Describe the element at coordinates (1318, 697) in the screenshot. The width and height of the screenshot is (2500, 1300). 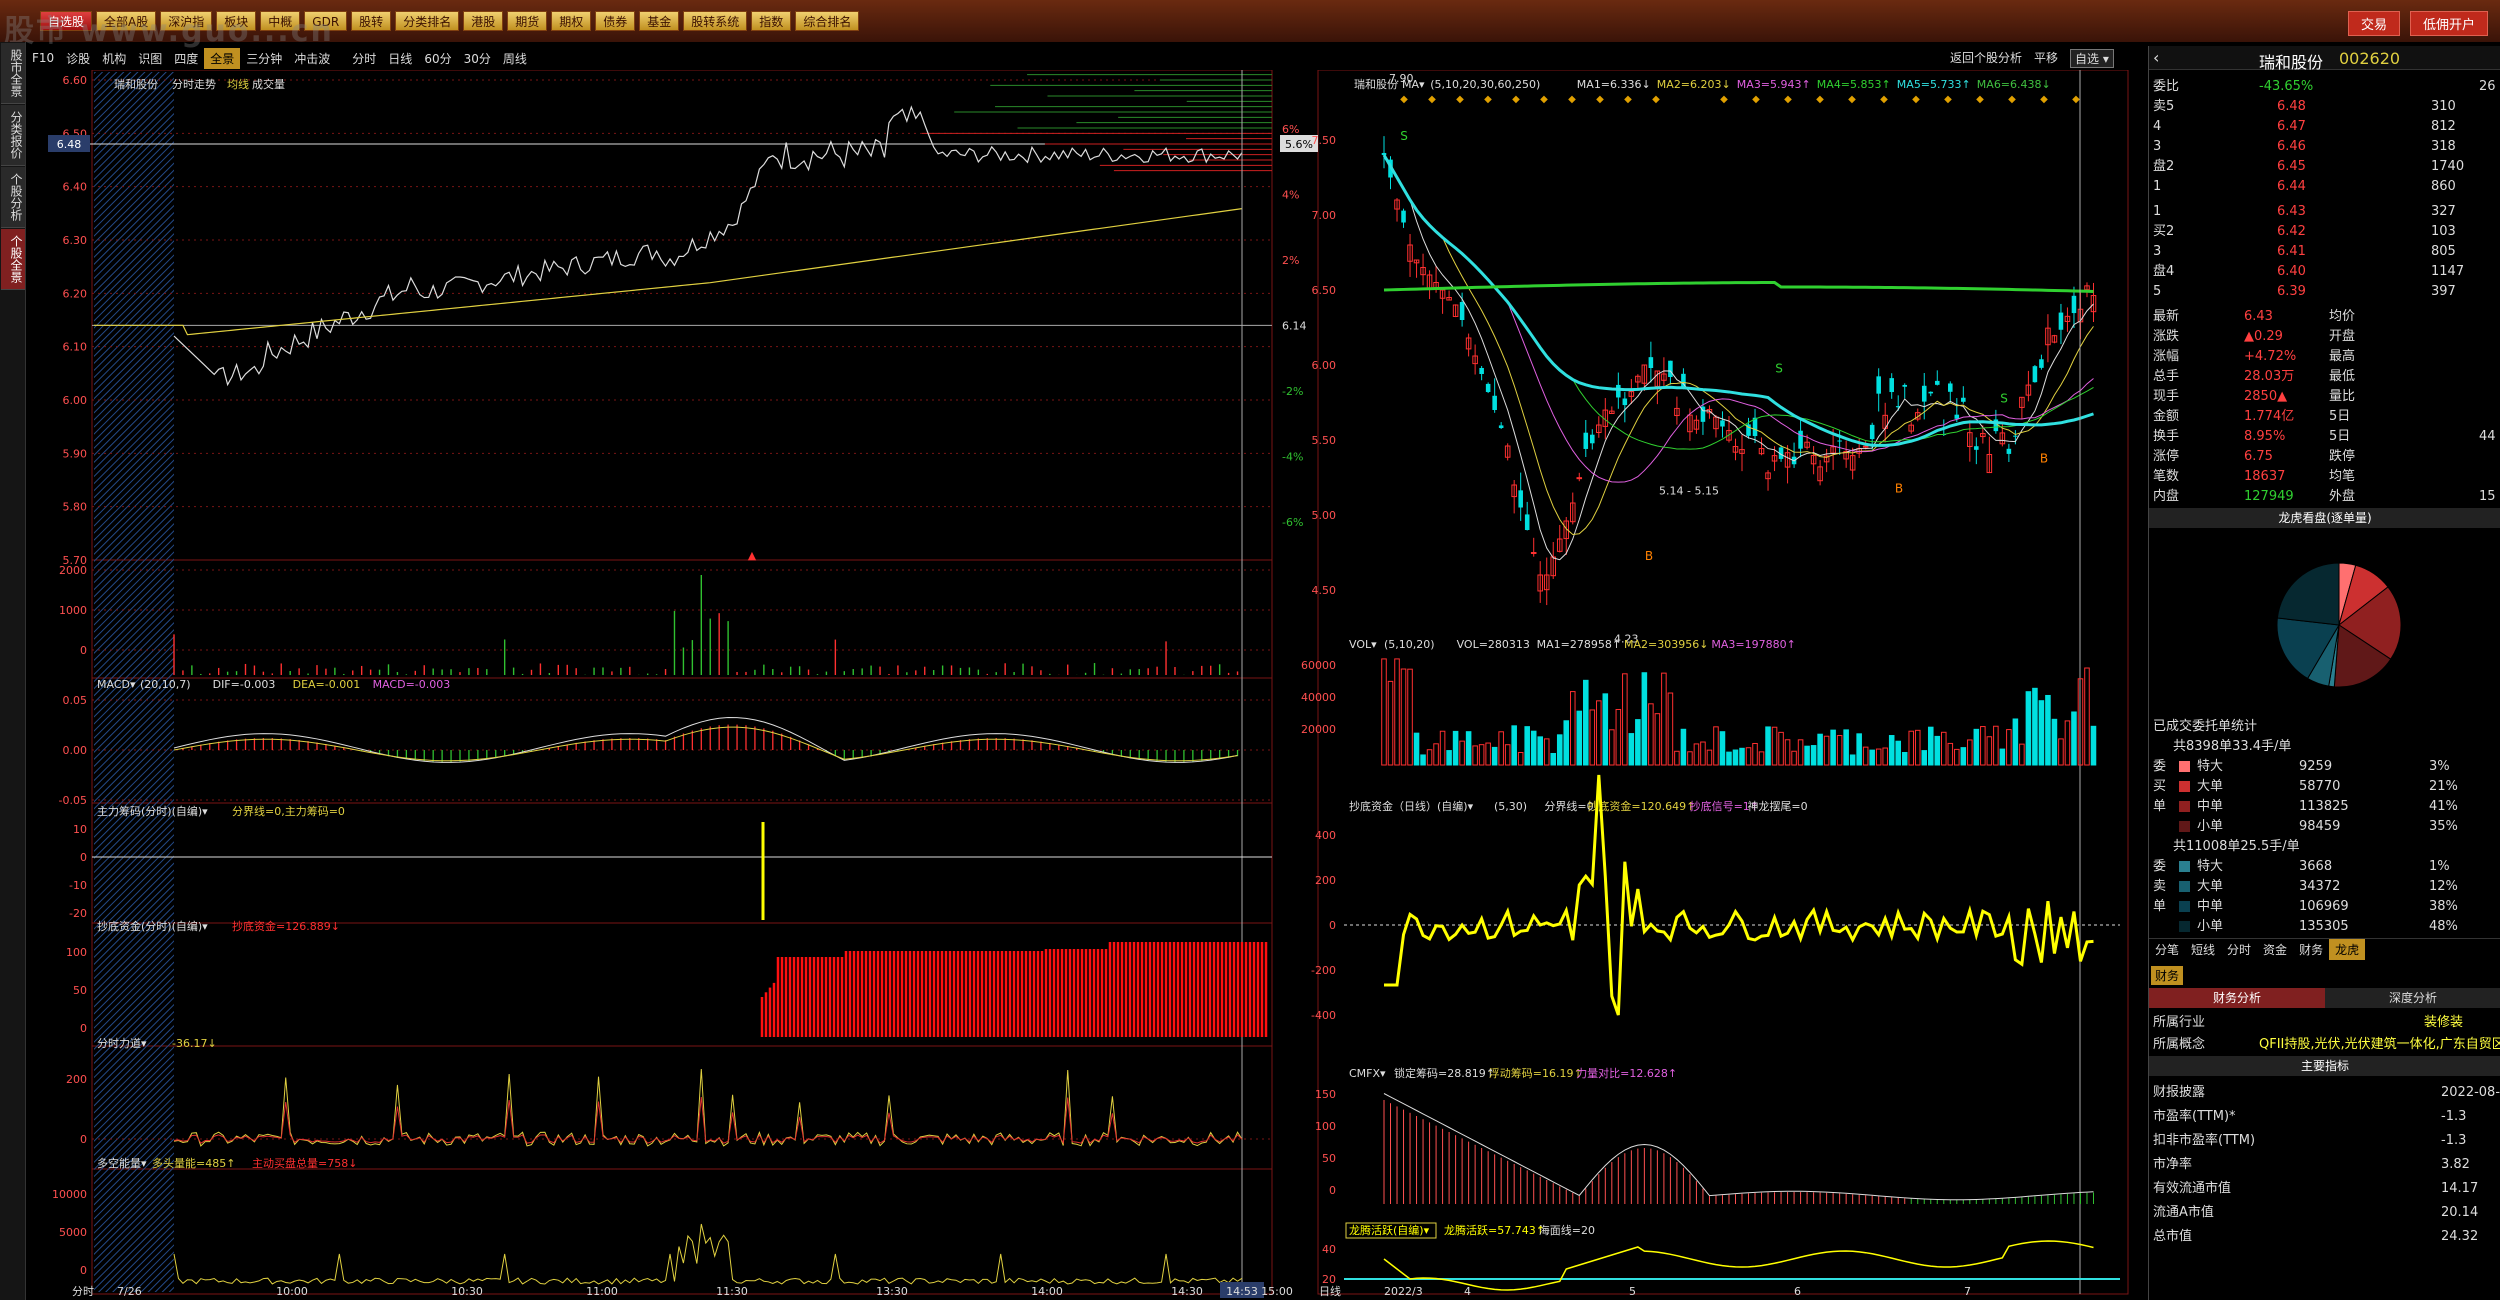
I see `daily-vol-tick-1: 40000` at that location.